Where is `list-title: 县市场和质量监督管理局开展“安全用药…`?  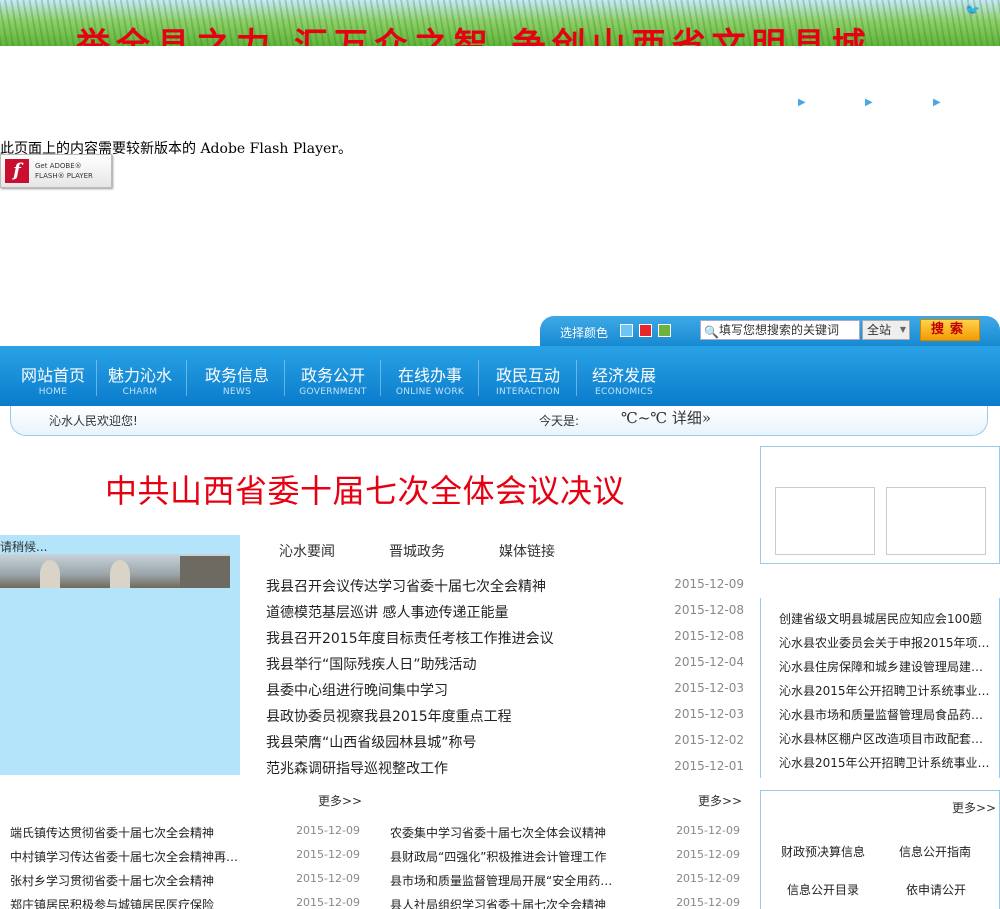
list-title: 县市场和质量监督管理局开展“安全用药… is located at coordinates (501, 880).